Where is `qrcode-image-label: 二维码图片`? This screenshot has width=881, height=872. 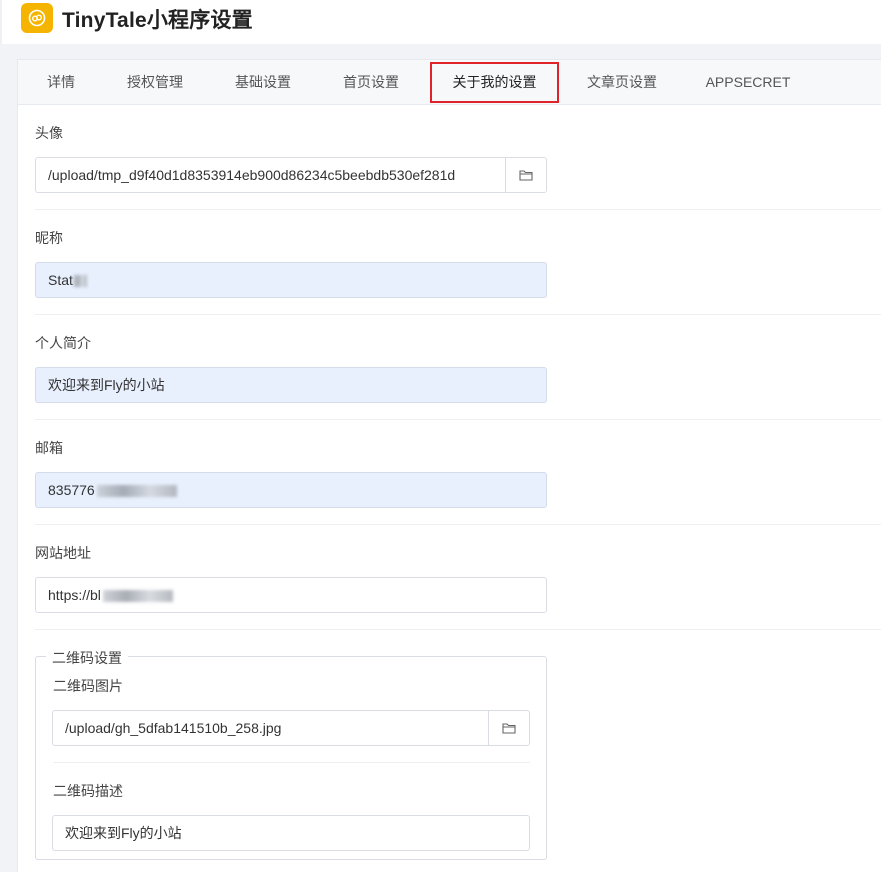
qrcode-image-label: 二维码图片 is located at coordinates (88, 686).